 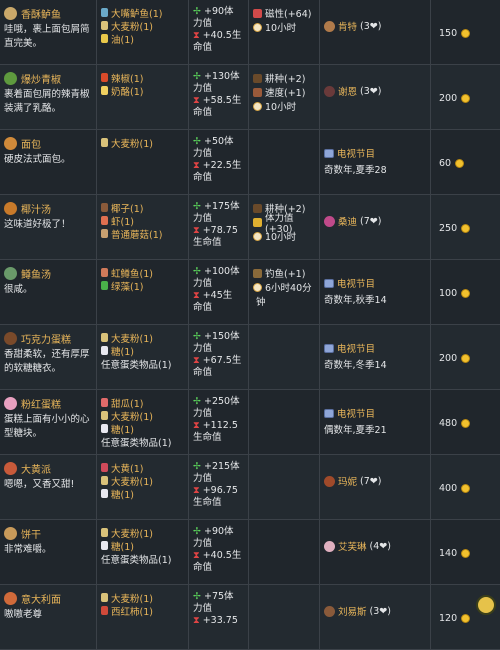 What do you see at coordinates (48, 109) in the screenshot?
I see `description-line: 装满了乳酪。` at bounding box center [48, 109].